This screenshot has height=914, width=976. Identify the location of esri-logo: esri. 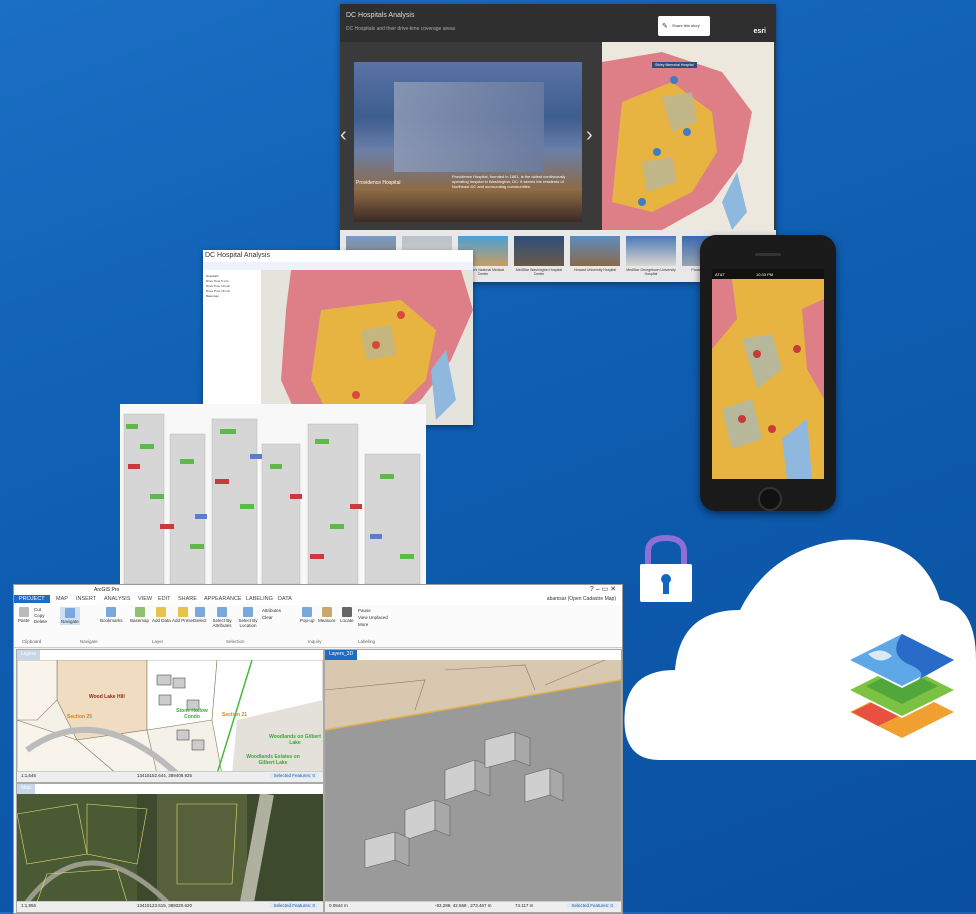
(759, 31).